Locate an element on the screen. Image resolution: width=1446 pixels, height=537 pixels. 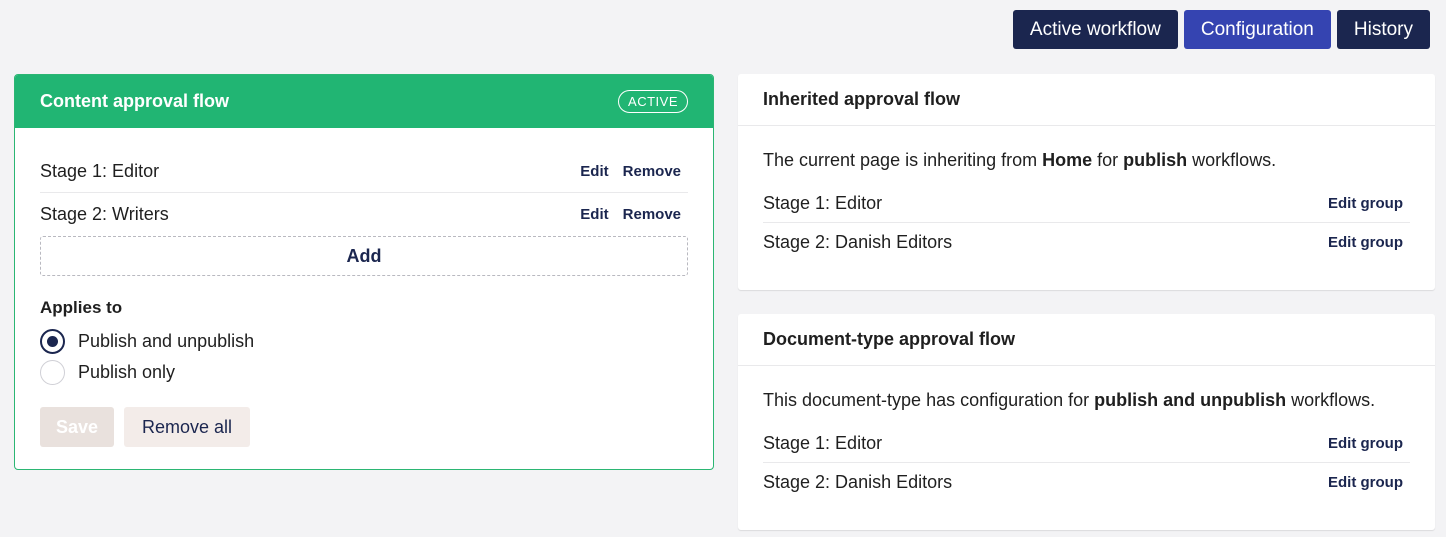
save-button: Save is located at coordinates (77, 427).